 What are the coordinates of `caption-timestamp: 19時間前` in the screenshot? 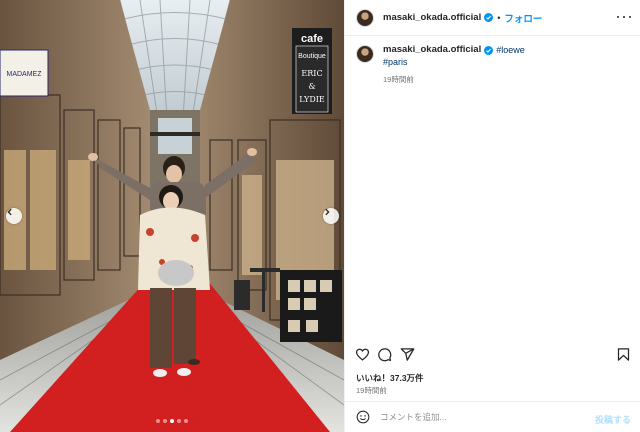 It's located at (454, 80).